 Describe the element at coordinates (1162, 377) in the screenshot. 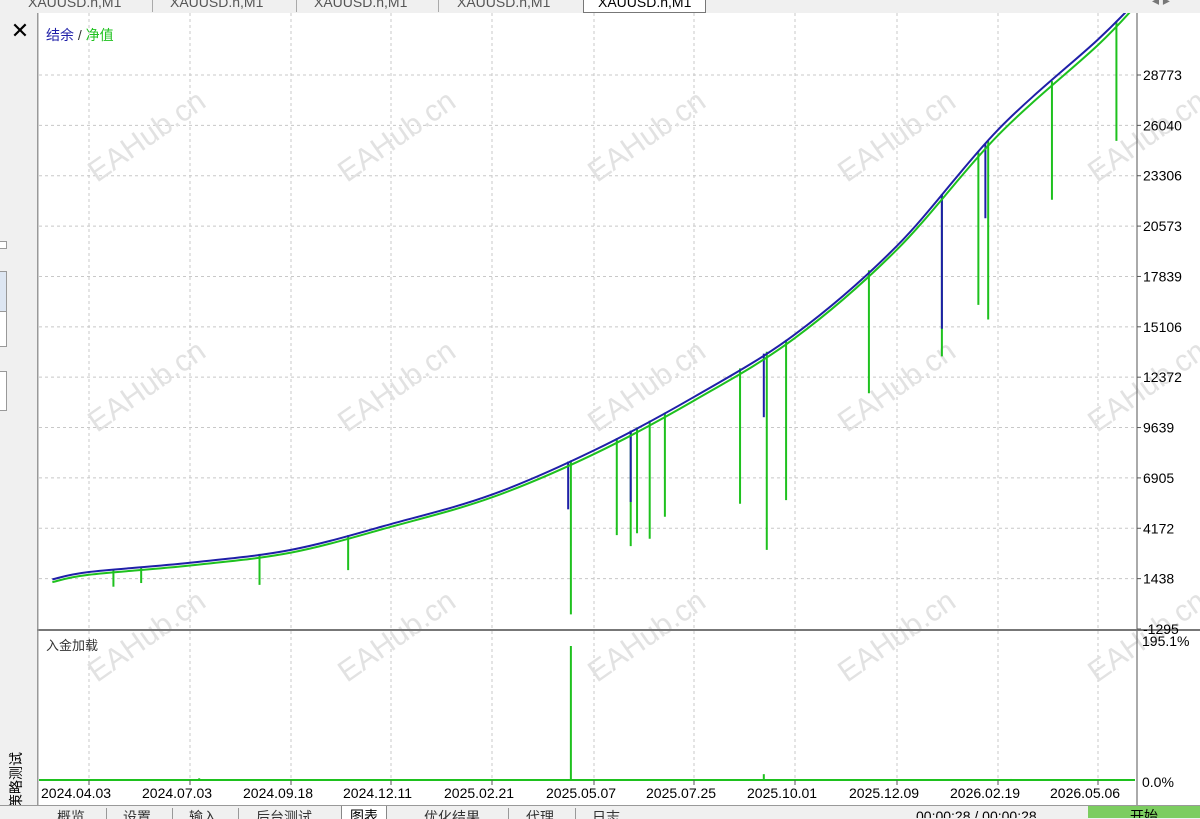

I see `price-tick-label: 12372` at that location.